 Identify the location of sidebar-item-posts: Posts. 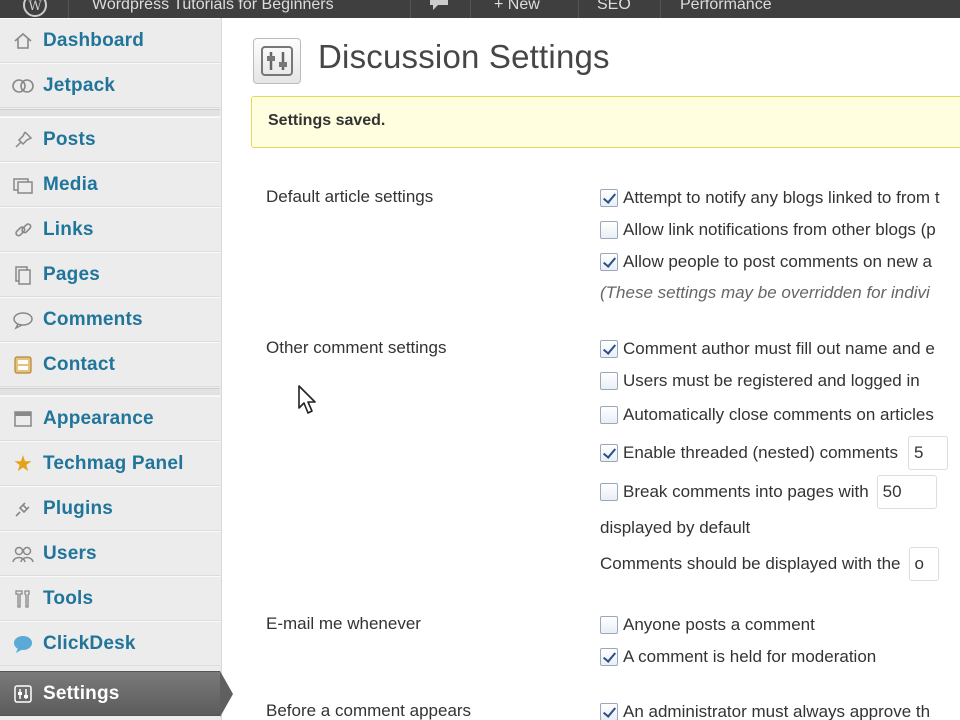
(110, 139).